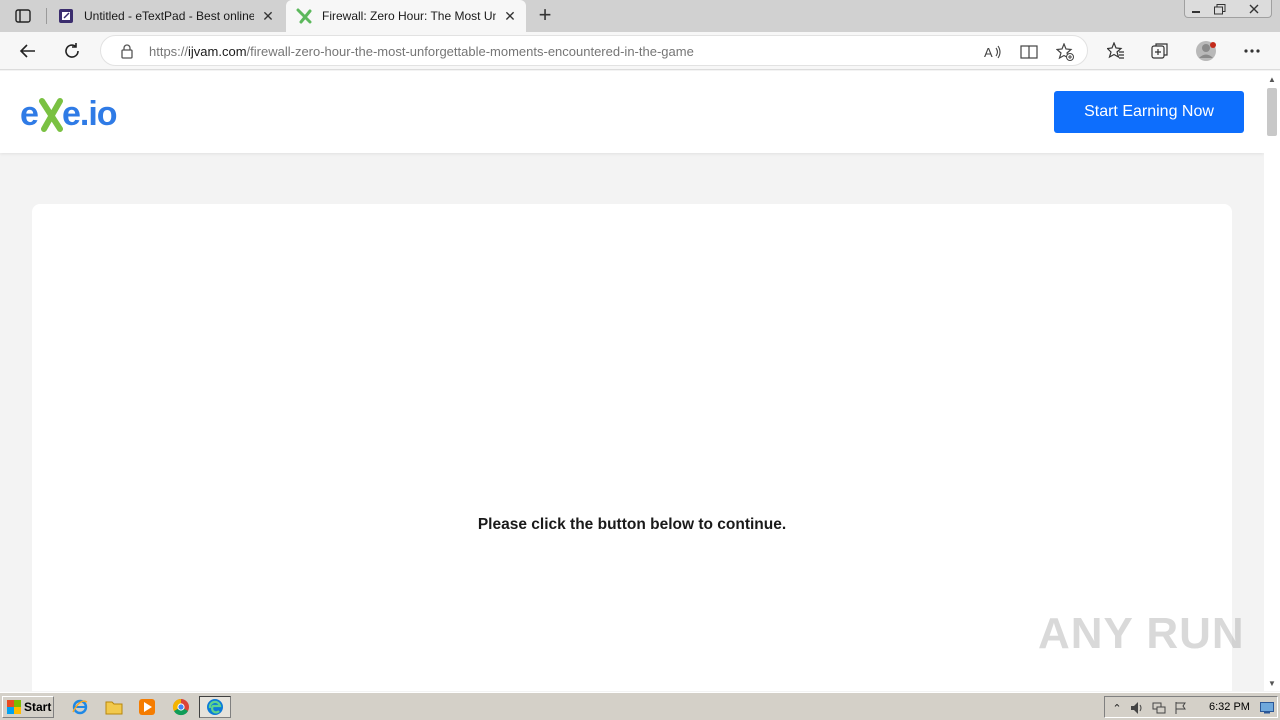  Describe the element at coordinates (1065, 52) in the screenshot. I see `add-favorite-icon` at that location.